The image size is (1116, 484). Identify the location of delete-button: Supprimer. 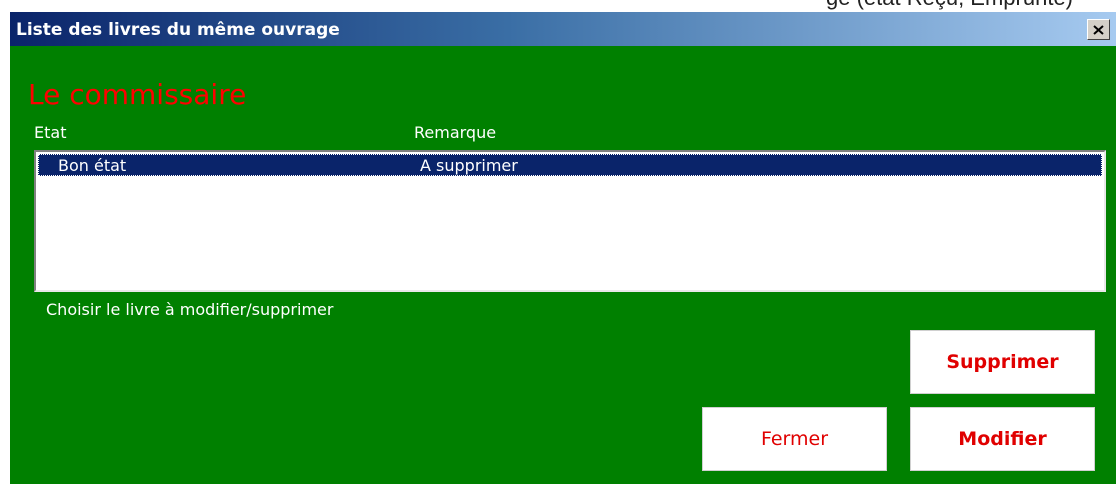
(1002, 362).